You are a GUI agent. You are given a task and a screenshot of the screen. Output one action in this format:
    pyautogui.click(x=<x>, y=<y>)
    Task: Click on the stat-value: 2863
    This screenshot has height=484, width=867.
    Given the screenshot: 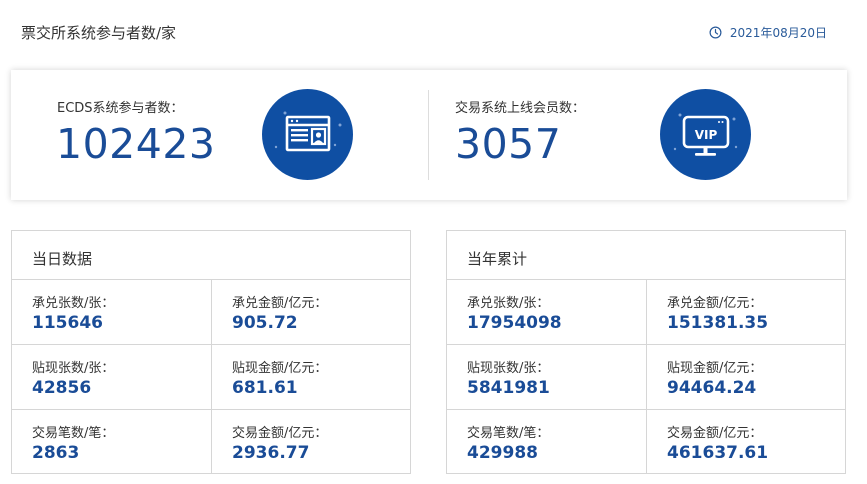 What is the action you would take?
    pyautogui.click(x=56, y=453)
    